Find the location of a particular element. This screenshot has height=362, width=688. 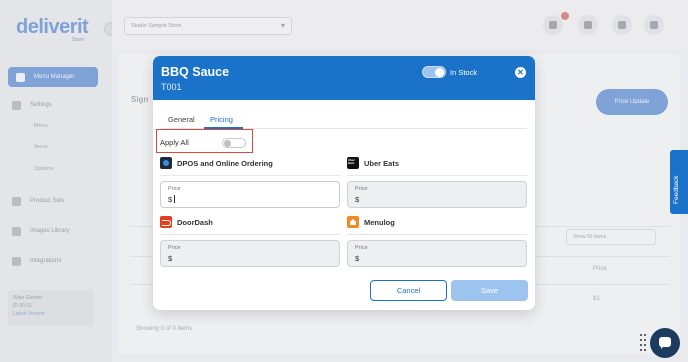

price-field-dpos: Price $ is located at coordinates (250, 194).